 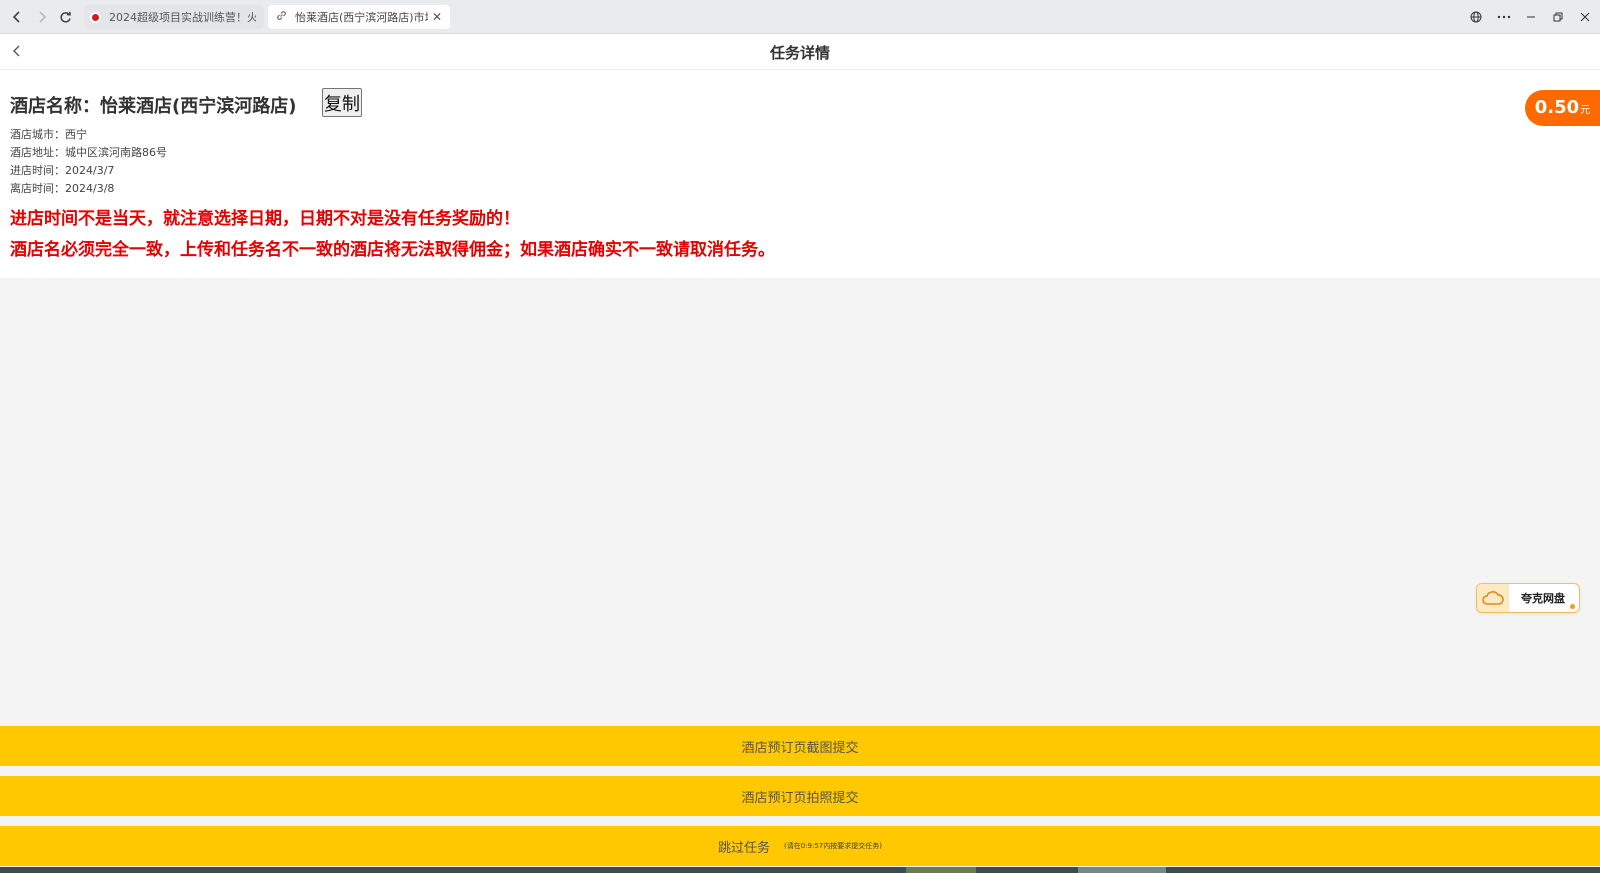 What do you see at coordinates (182, 17) in the screenshot?
I see `tab-title: 2024超级项目实战训练营！火爆招` at bounding box center [182, 17].